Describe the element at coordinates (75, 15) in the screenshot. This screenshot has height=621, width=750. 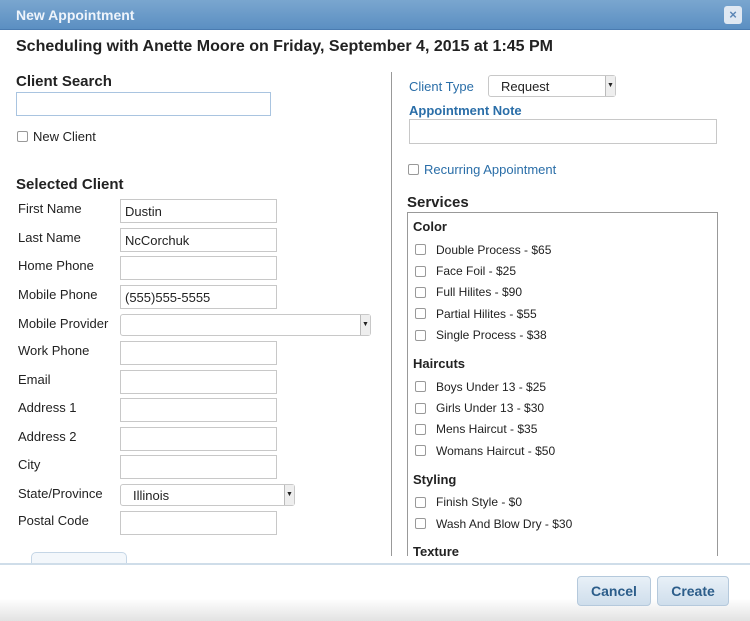
I see `dialog-title: New Appointment` at that location.